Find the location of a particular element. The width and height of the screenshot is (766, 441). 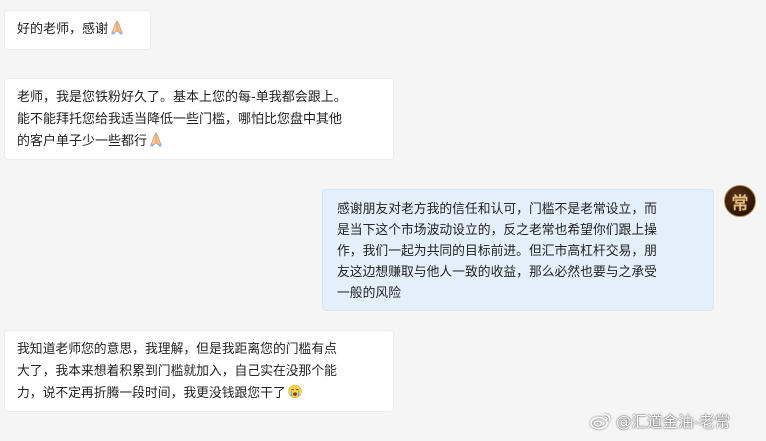

message-line: 力，说不定再折腾一段时间，我更没钱跟您干了 is located at coordinates (199, 394).